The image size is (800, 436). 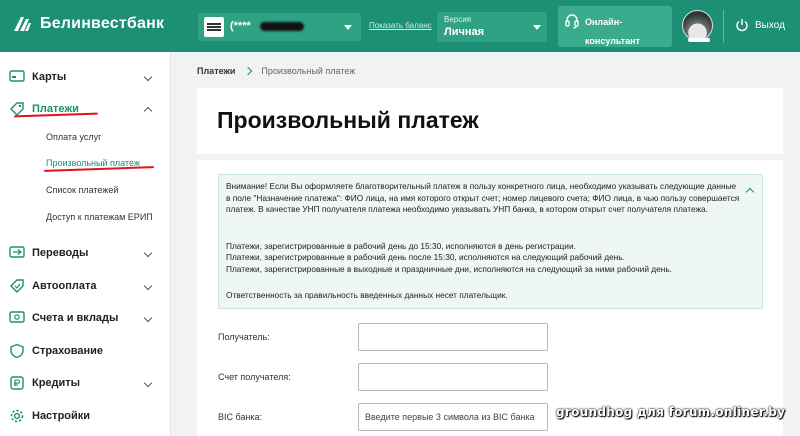 What do you see at coordinates (770, 25) in the screenshot?
I see `logout-label: Выход` at bounding box center [770, 25].